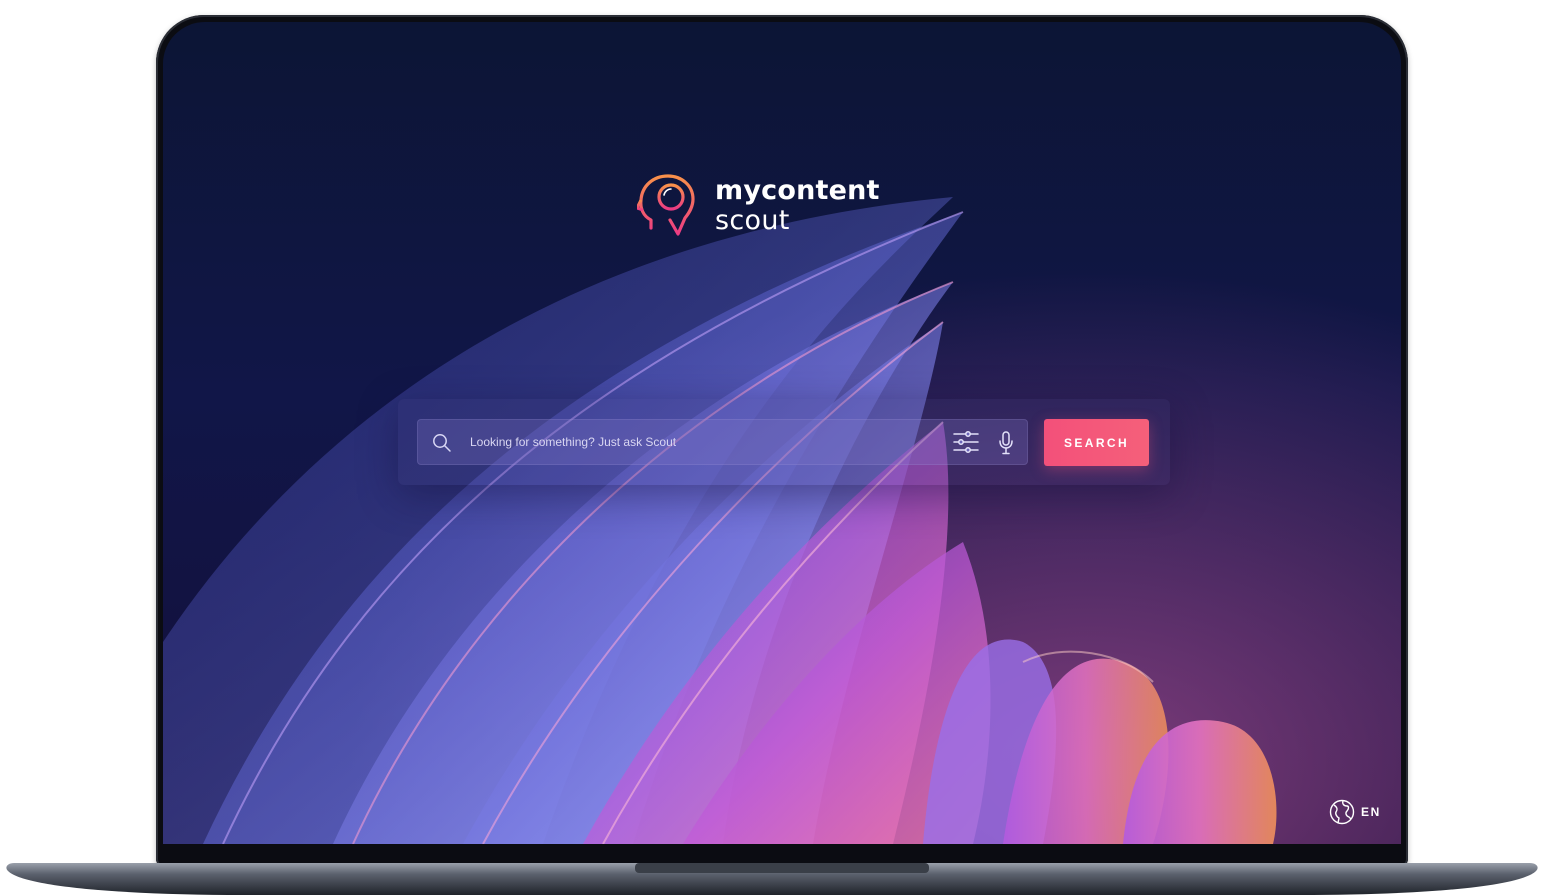 The width and height of the screenshot is (1544, 895). What do you see at coordinates (797, 190) in the screenshot?
I see `brand-name-line1: mycontent` at bounding box center [797, 190].